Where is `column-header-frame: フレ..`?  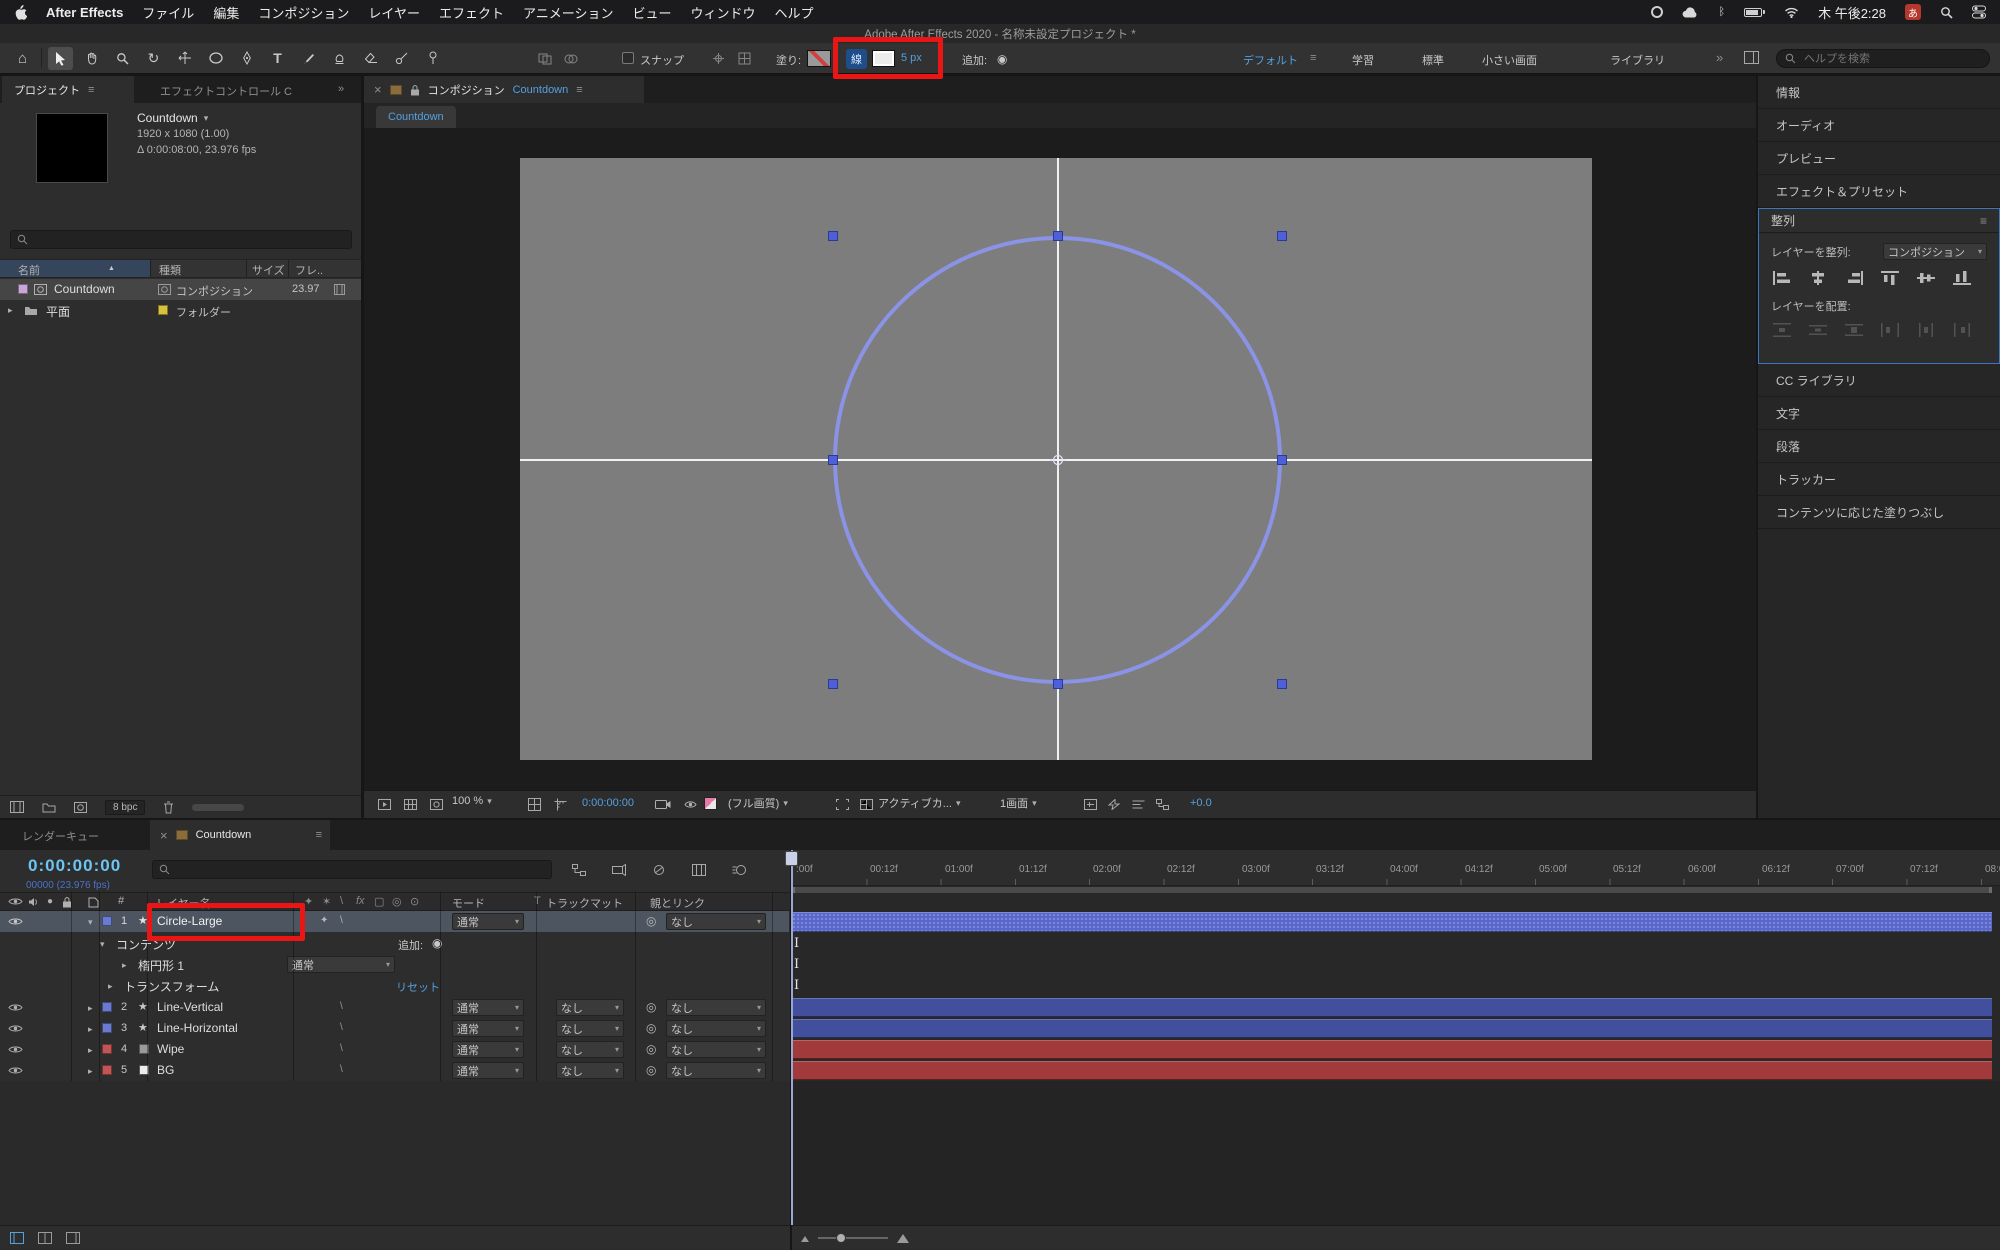 column-header-frame: フレ.. is located at coordinates (309, 270).